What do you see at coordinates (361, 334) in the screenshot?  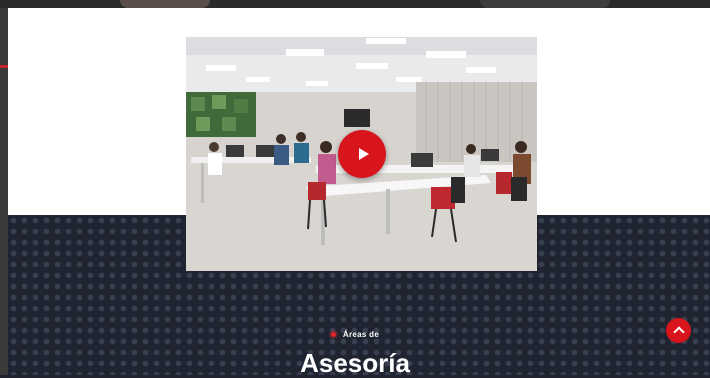 I see `eyebrow-label: Áreas de` at bounding box center [361, 334].